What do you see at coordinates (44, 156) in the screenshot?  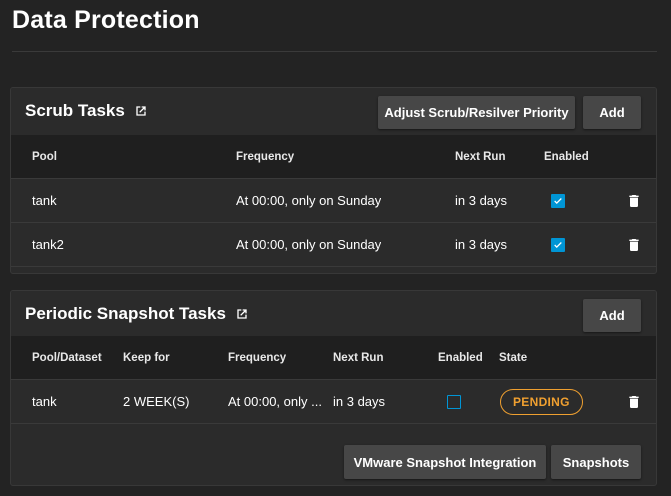 I see `column-header-pool: Pool` at bounding box center [44, 156].